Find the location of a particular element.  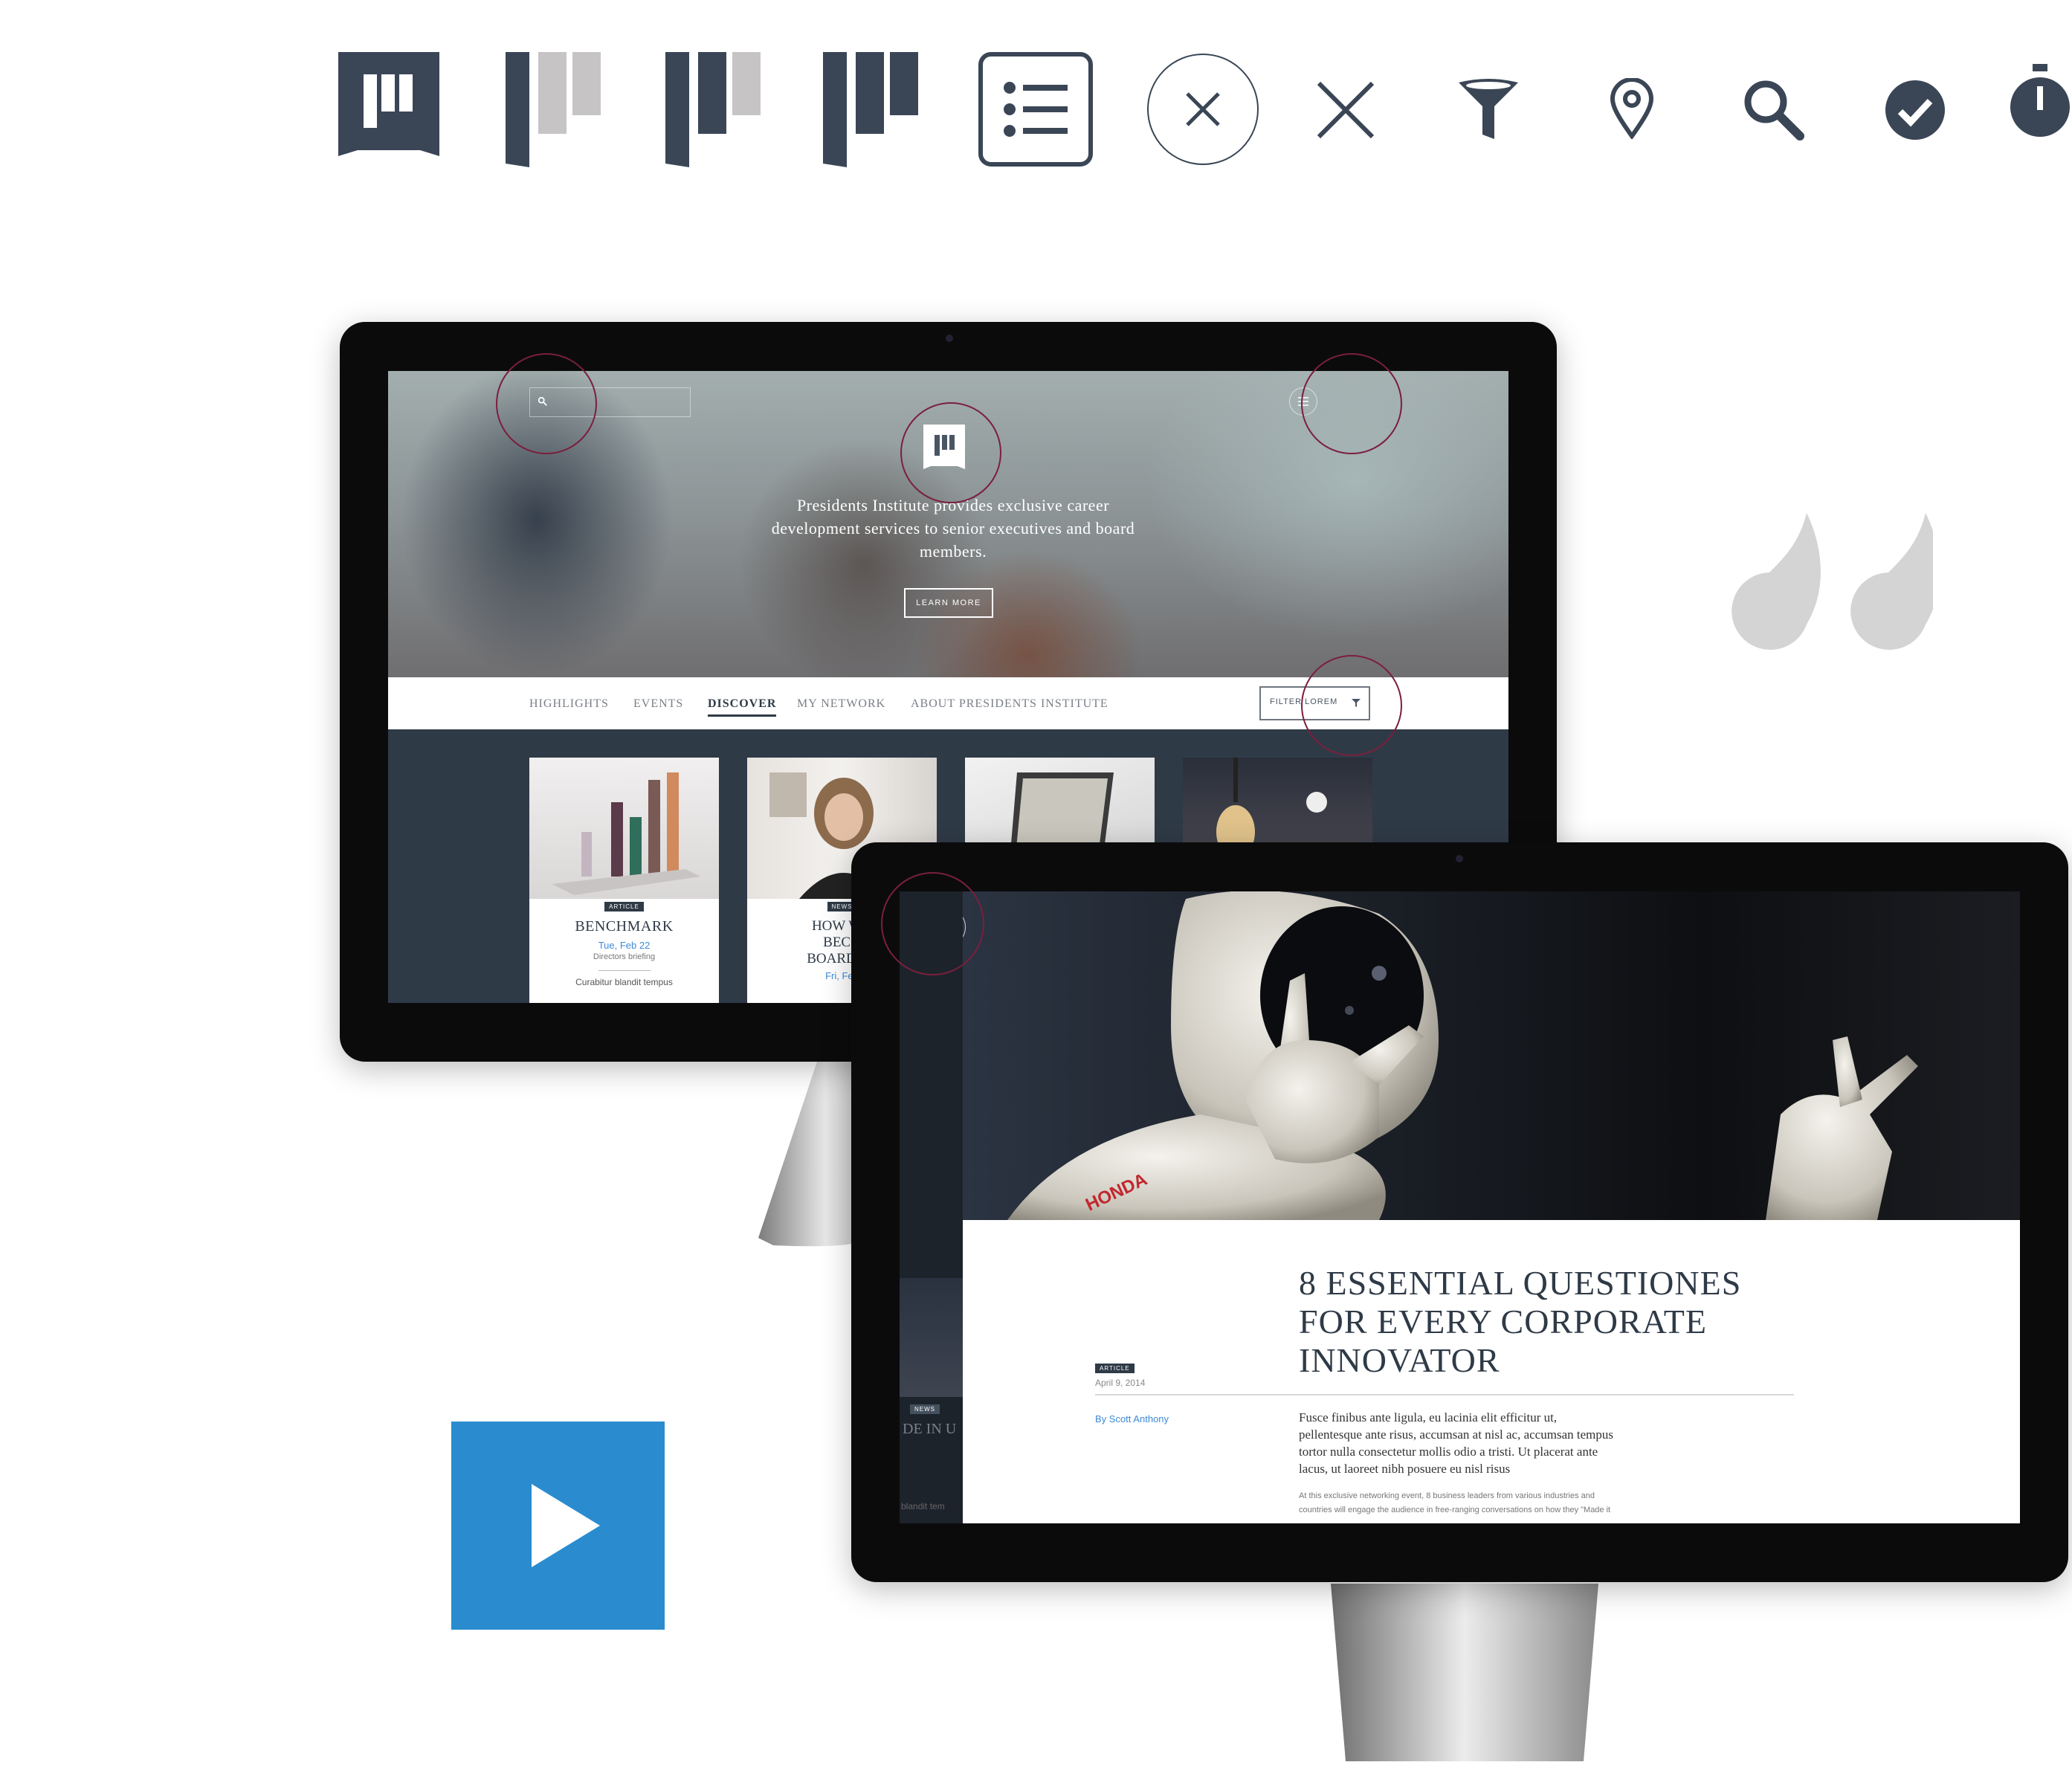

behind-badge: NEWS is located at coordinates (925, 1409).